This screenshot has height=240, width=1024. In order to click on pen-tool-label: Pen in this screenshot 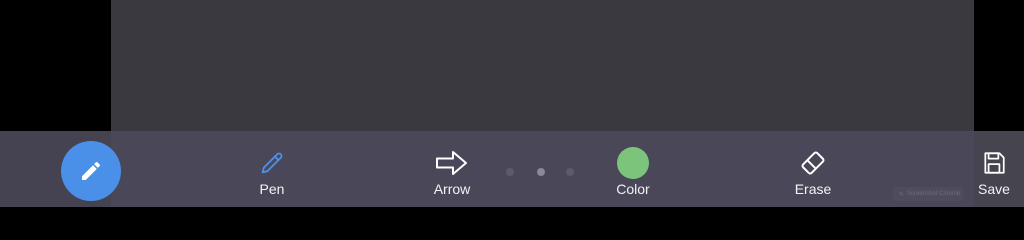, I will do `click(272, 189)`.